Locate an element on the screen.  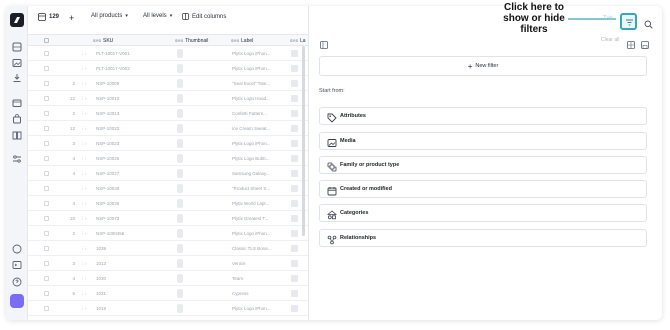
levels-filter-dropdown: All levels ▾ is located at coordinates (157, 16).